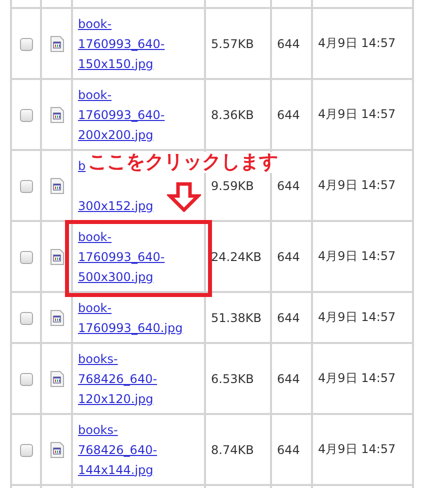 The image size is (421, 488). What do you see at coordinates (232, 43) in the screenshot?
I see `file-size: 5.57KB` at bounding box center [232, 43].